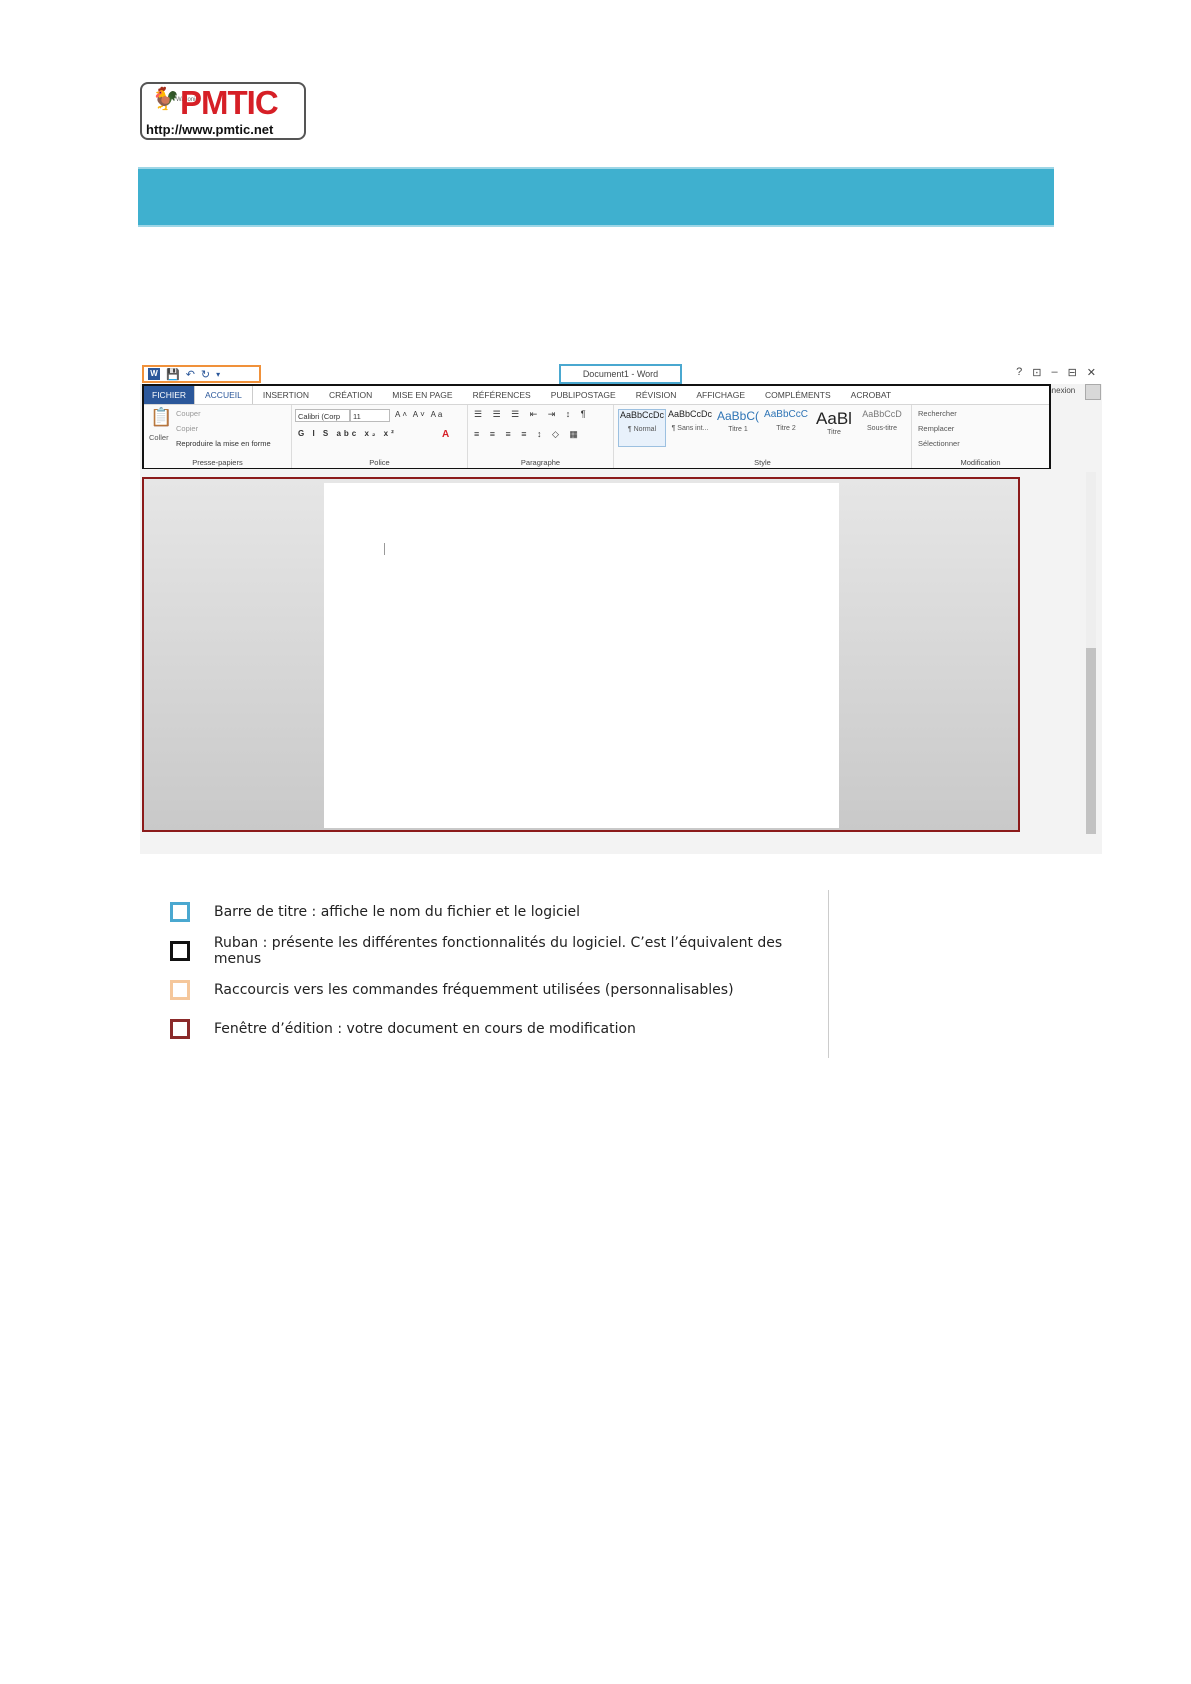 The height and width of the screenshot is (1684, 1191). I want to click on font-style-buttons: G I S abc x₂ x², so click(347, 433).